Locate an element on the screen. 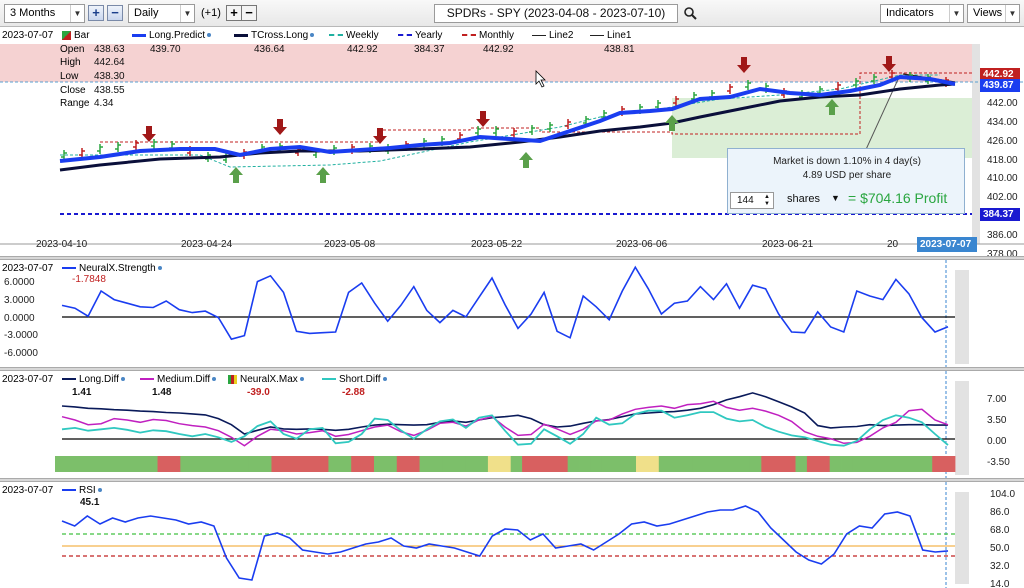 The width and height of the screenshot is (1024, 588). price-axis-tick: 434.00 is located at coordinates (1002, 122).